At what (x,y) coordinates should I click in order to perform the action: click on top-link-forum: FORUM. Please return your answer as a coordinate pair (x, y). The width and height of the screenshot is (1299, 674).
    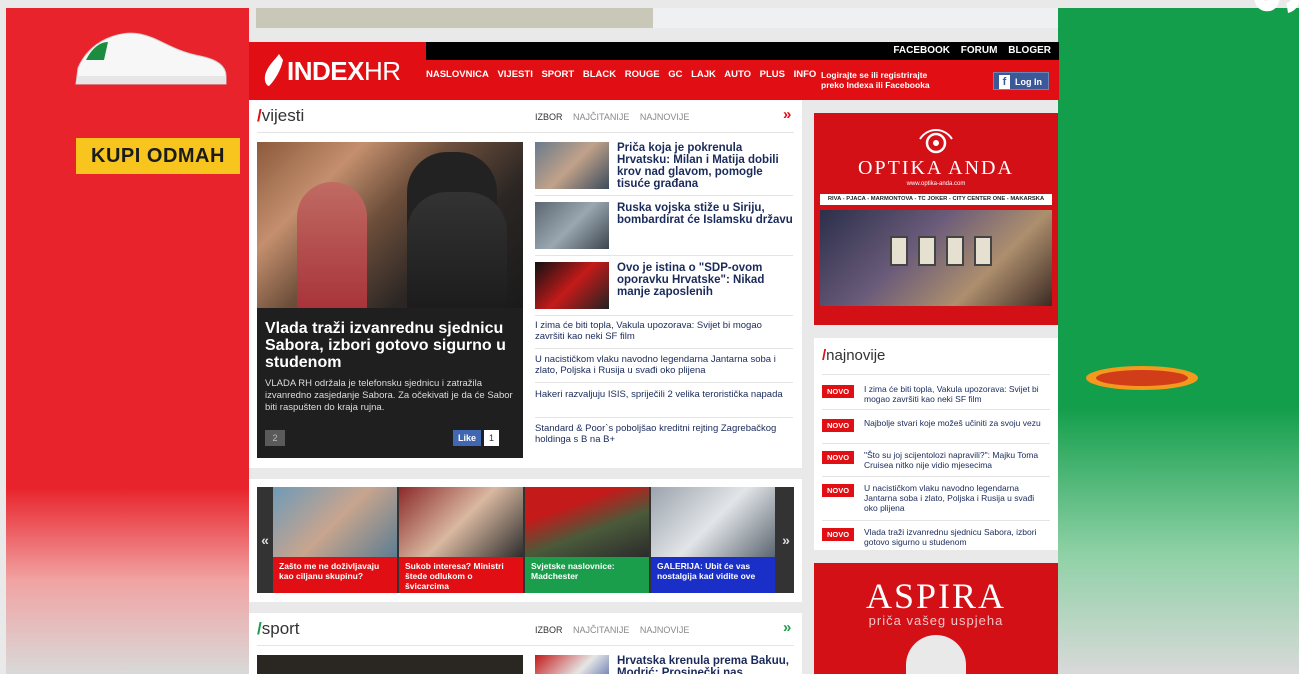
    Looking at the image, I should click on (979, 50).